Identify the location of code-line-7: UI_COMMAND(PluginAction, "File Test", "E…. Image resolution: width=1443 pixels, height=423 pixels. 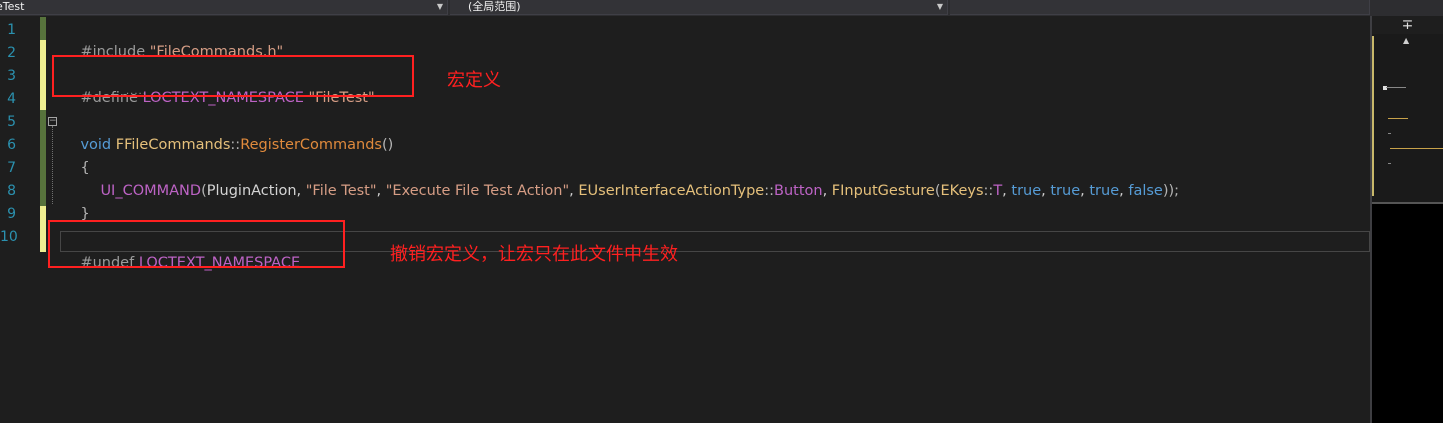
(630, 178).